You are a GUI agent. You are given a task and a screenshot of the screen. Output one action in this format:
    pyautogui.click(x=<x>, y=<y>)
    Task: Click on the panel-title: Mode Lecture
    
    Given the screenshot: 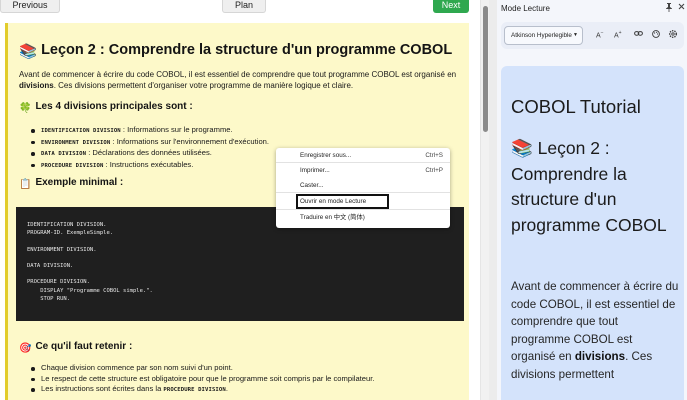 What is the action you would take?
    pyautogui.click(x=525, y=8)
    